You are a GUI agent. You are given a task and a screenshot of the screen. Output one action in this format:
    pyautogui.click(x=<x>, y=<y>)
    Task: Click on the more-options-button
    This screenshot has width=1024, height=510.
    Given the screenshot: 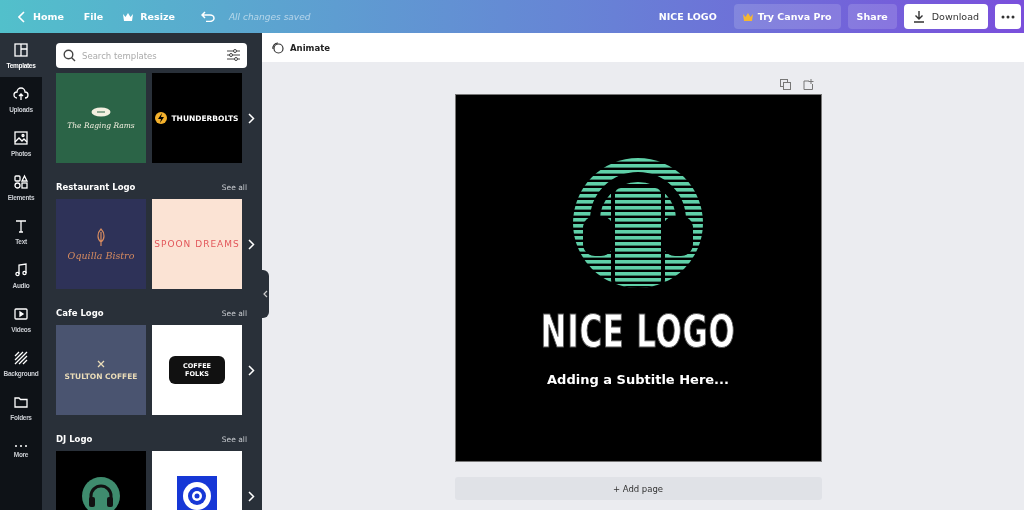 What is the action you would take?
    pyautogui.click(x=1008, y=16)
    